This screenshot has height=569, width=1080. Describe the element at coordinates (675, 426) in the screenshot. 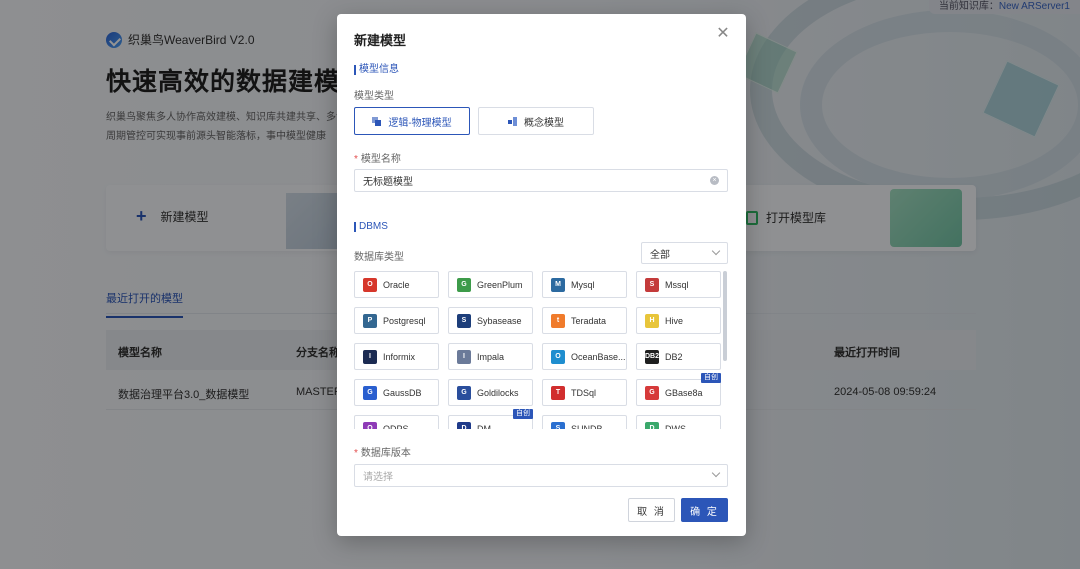

I see `db-card-label: DWS` at that location.